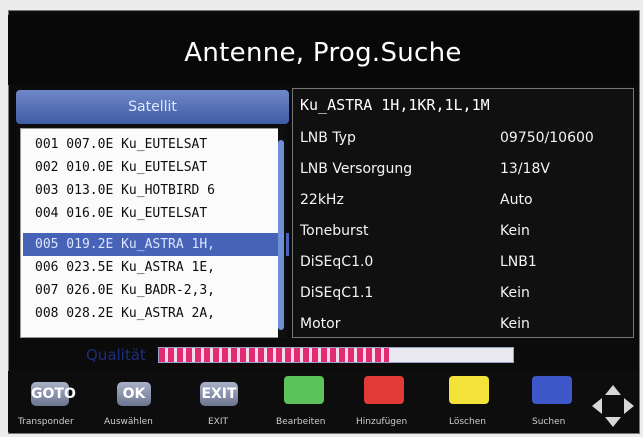 The height and width of the screenshot is (437, 643). I want to click on ok-button: OK, so click(134, 394).